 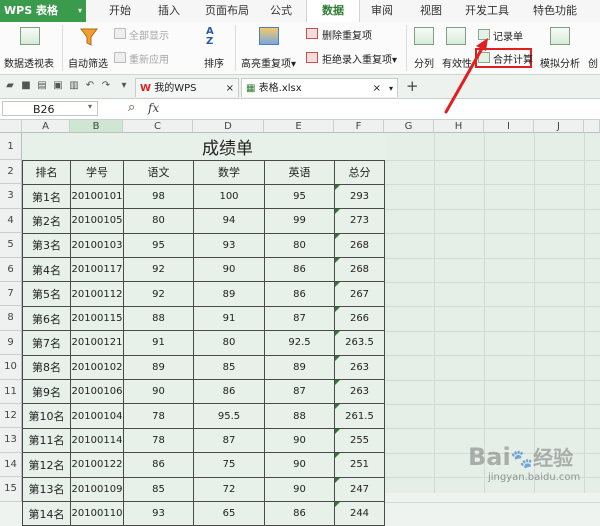 I want to click on tab-workbook: ▦ 表格.xlsx × ▾, so click(x=319, y=87).